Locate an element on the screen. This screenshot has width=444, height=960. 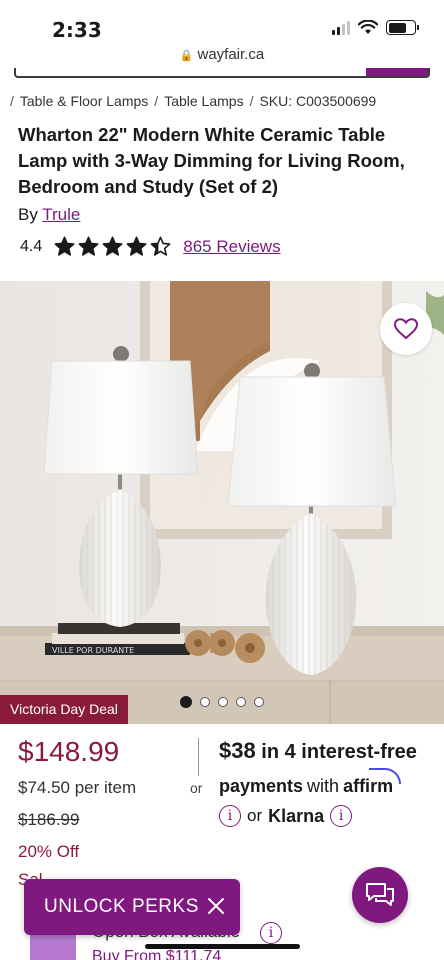
sale-price: $148.99 is located at coordinates (69, 751).